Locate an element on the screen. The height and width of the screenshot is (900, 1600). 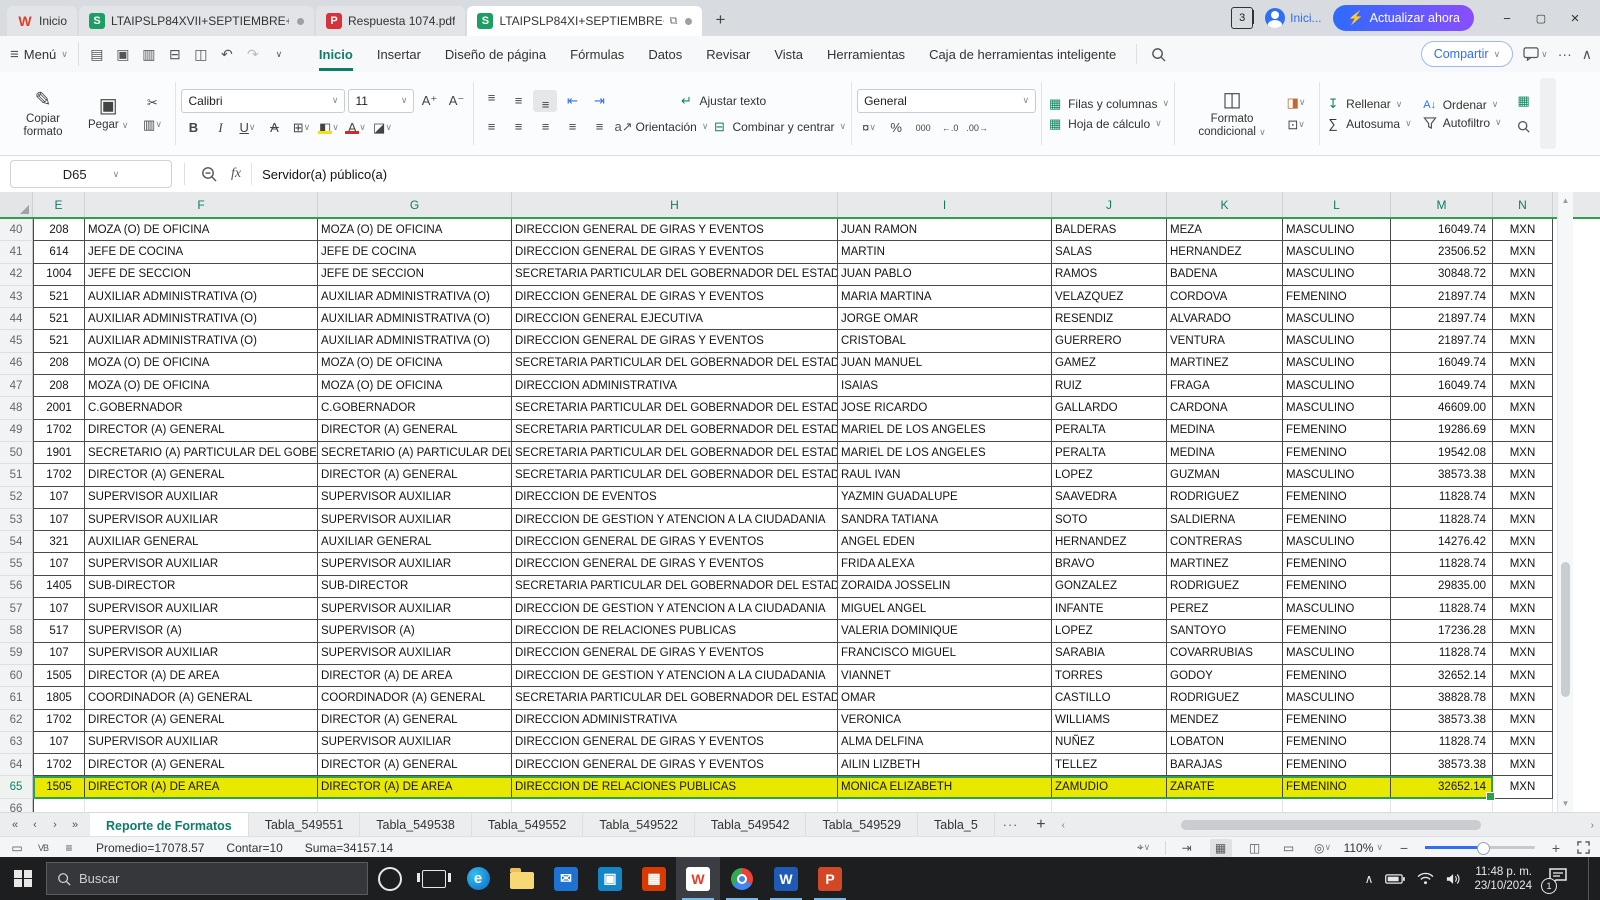
notification-center-button: 1 is located at coordinates (1554, 880).